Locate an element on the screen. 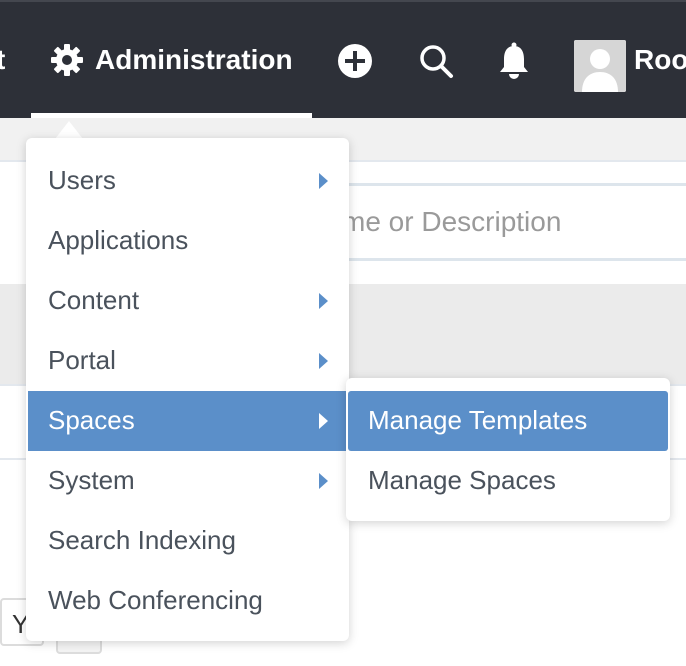 Image resolution: width=686 pixels, height=666 pixels. menu-item-content: Content is located at coordinates (187, 301).